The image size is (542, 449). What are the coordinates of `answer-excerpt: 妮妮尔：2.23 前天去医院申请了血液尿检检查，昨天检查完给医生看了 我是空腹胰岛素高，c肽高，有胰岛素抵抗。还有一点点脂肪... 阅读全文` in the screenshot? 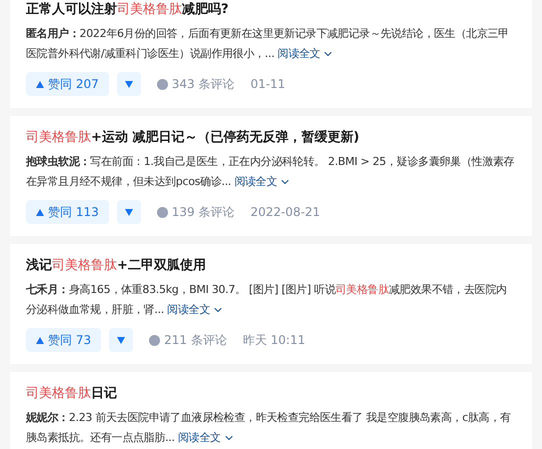 It's located at (271, 428).